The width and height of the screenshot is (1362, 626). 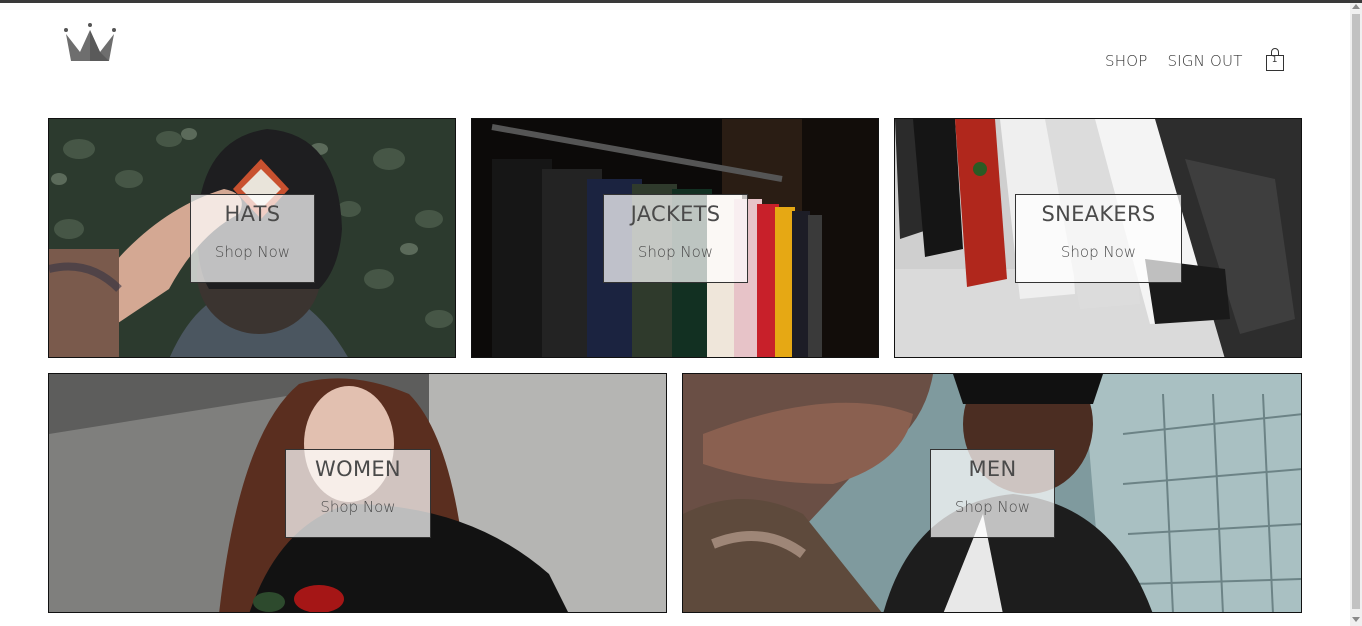 What do you see at coordinates (992, 469) in the screenshot?
I see `category-title: MEN` at bounding box center [992, 469].